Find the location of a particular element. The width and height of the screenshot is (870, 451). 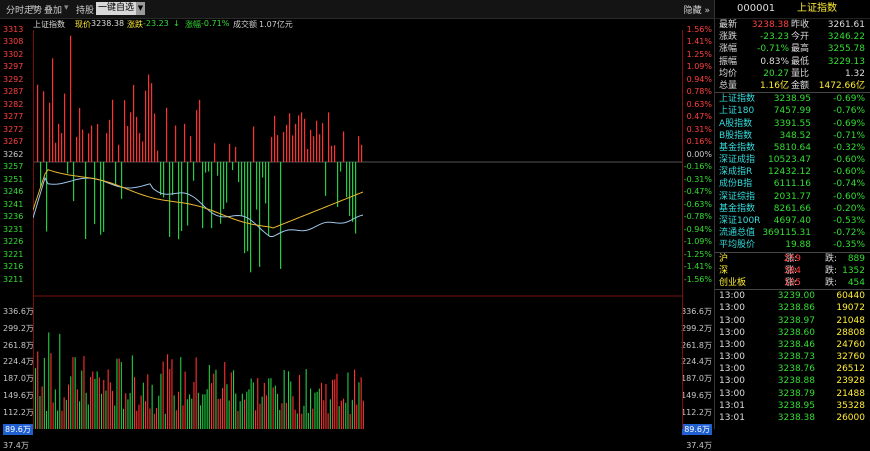

index-row: 平均股价 19.88 -0.35% is located at coordinates (792, 245).